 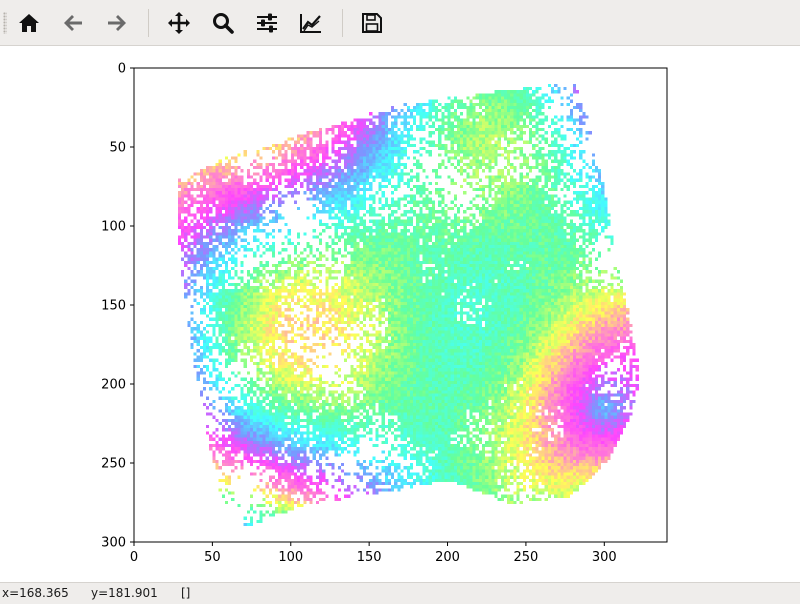 I want to click on y-tick-label: 200, so click(x=113, y=385).